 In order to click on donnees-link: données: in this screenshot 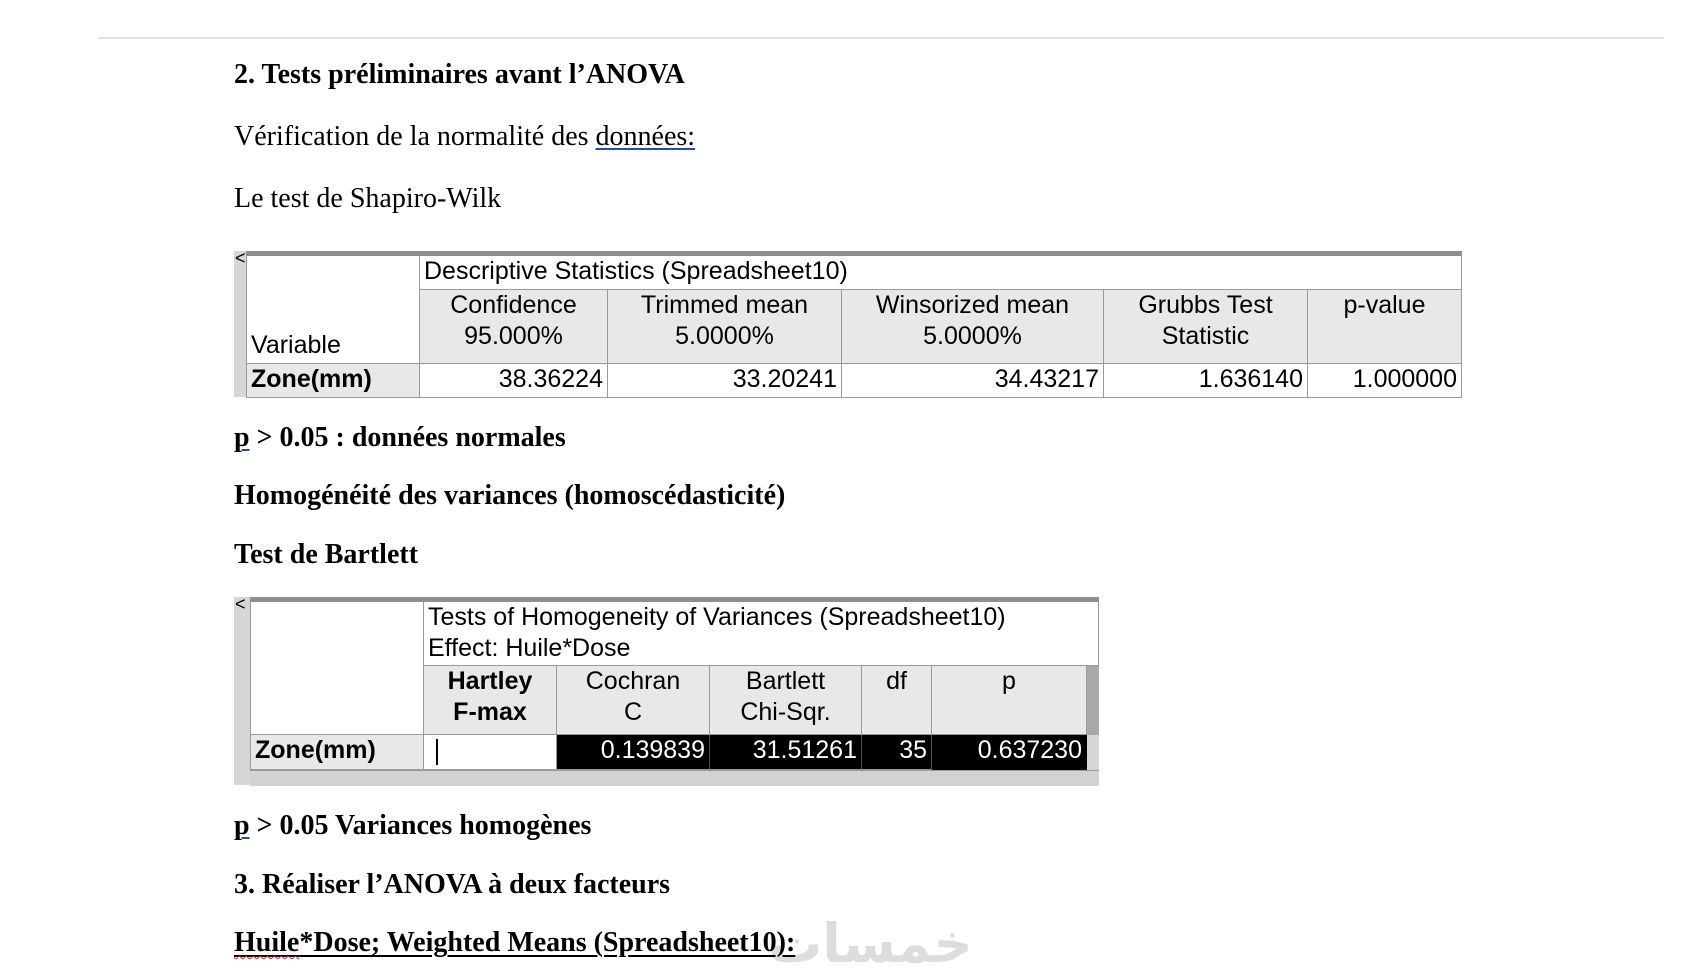, I will do `click(646, 136)`.